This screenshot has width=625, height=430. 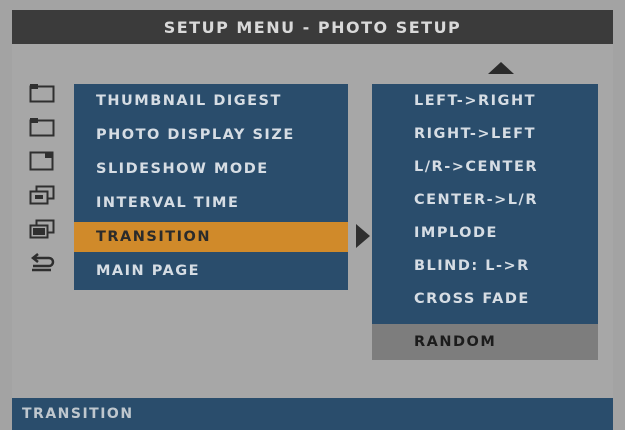 I want to click on option-label: LEFT->RIGHT, so click(x=475, y=100).